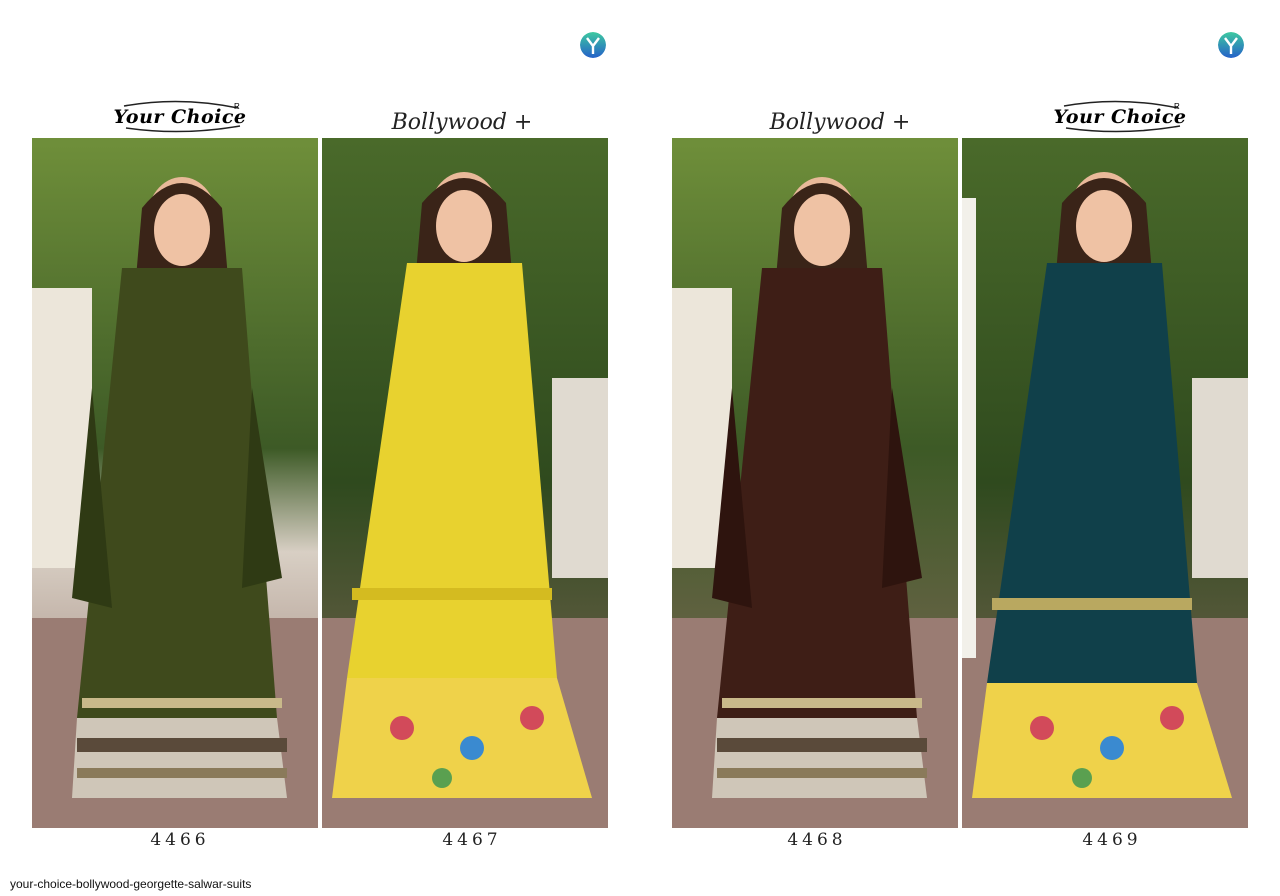  Describe the element at coordinates (180, 840) in the screenshot. I see `product-code: 4466` at that location.